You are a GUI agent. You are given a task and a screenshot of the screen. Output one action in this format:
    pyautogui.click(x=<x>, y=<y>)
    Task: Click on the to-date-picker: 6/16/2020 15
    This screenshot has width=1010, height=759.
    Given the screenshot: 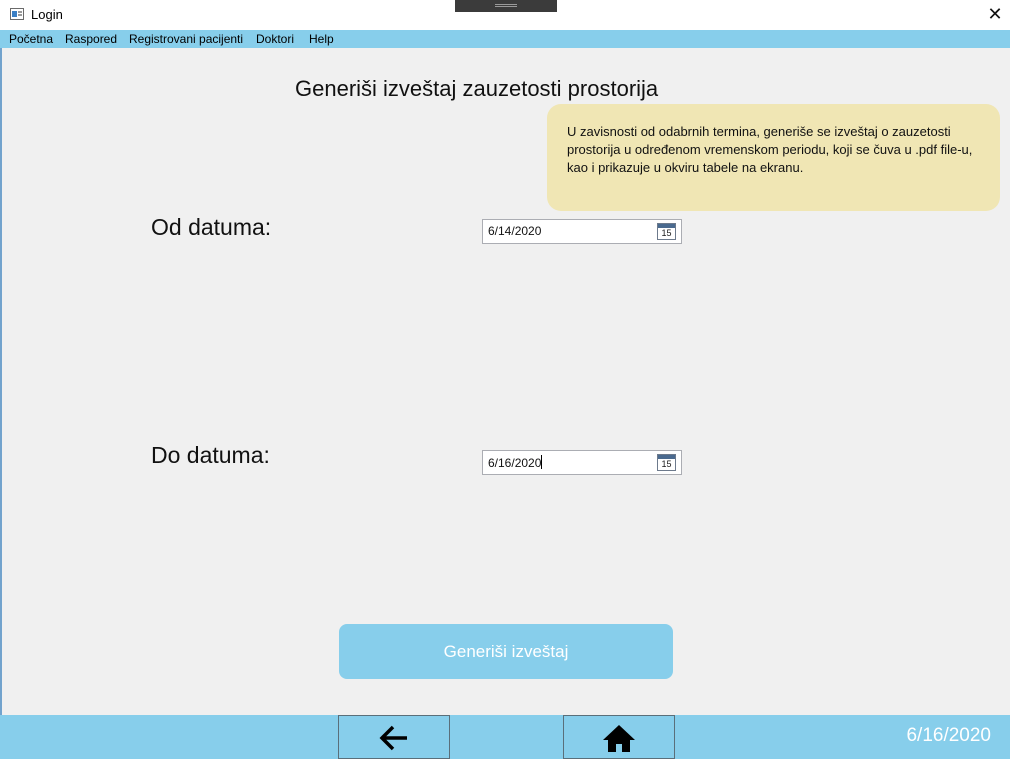 What is the action you would take?
    pyautogui.click(x=582, y=462)
    